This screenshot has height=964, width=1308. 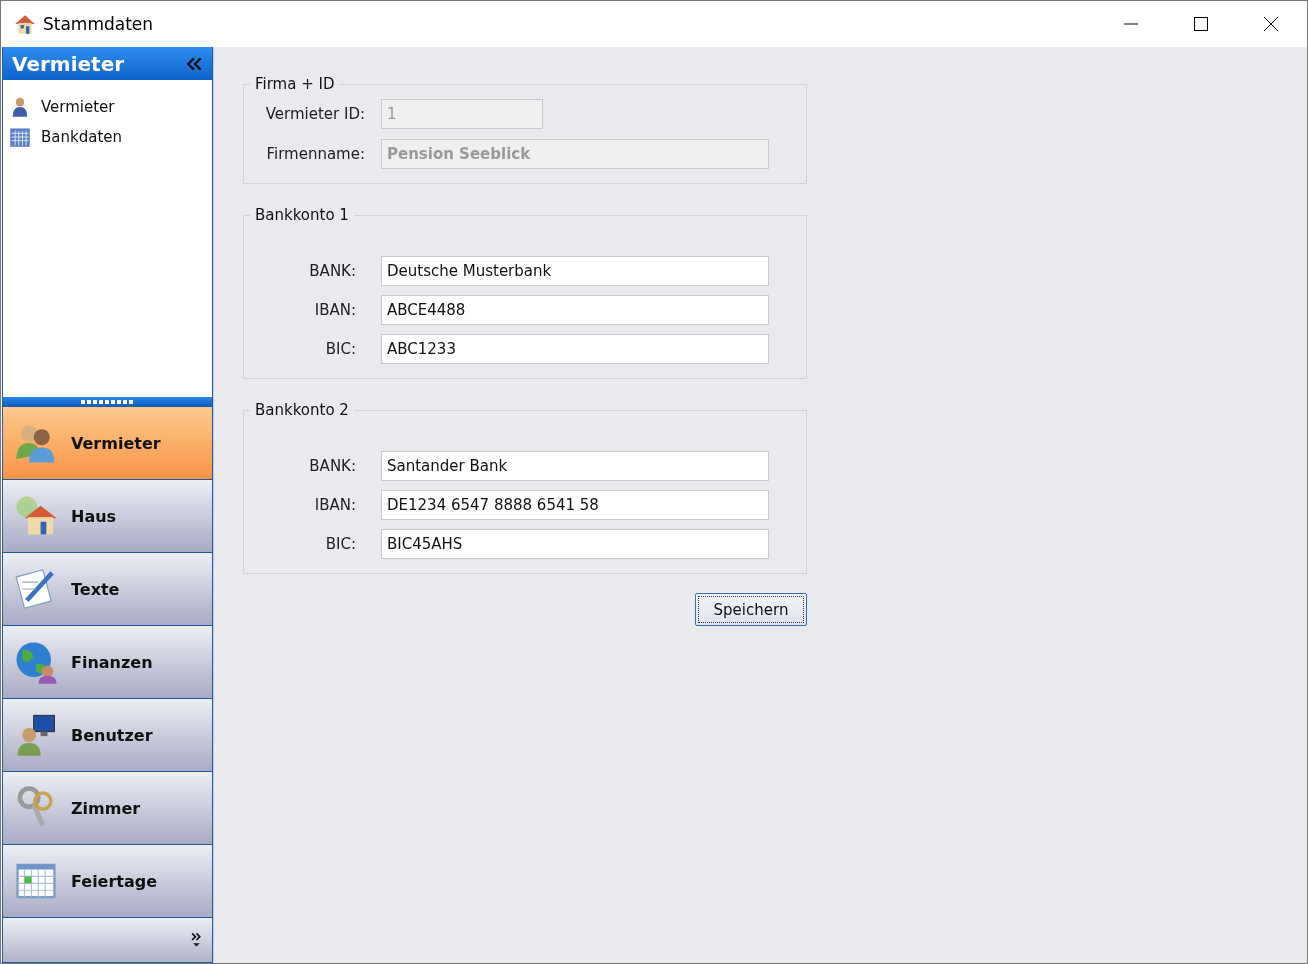 What do you see at coordinates (315, 154) in the screenshot?
I see `field-label: Firmenname:` at bounding box center [315, 154].